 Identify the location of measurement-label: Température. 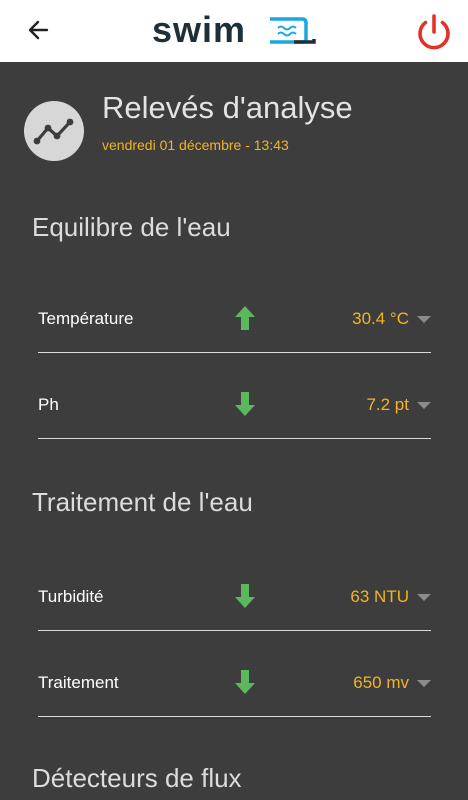
(86, 318).